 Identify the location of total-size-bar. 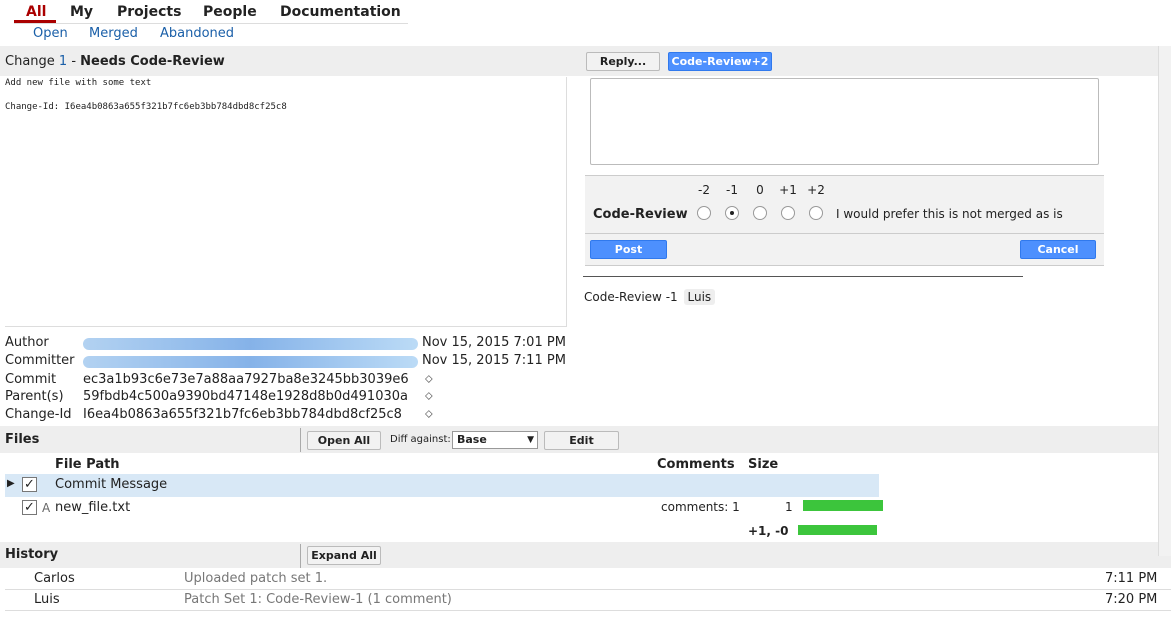
(837, 530).